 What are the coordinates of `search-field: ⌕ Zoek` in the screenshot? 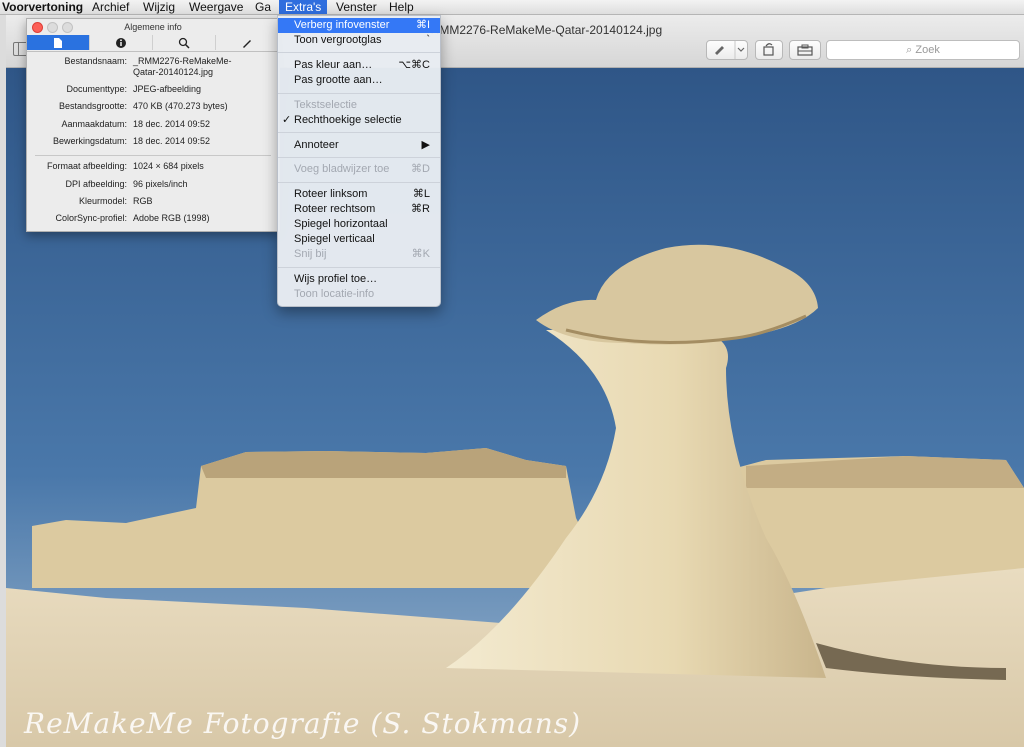 It's located at (923, 50).